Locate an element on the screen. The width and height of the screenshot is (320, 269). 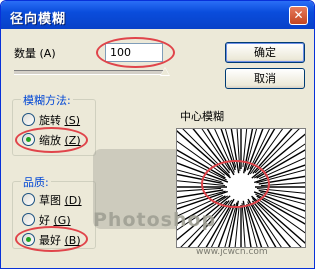
quality-legend: 品质: is located at coordinates (36, 182).